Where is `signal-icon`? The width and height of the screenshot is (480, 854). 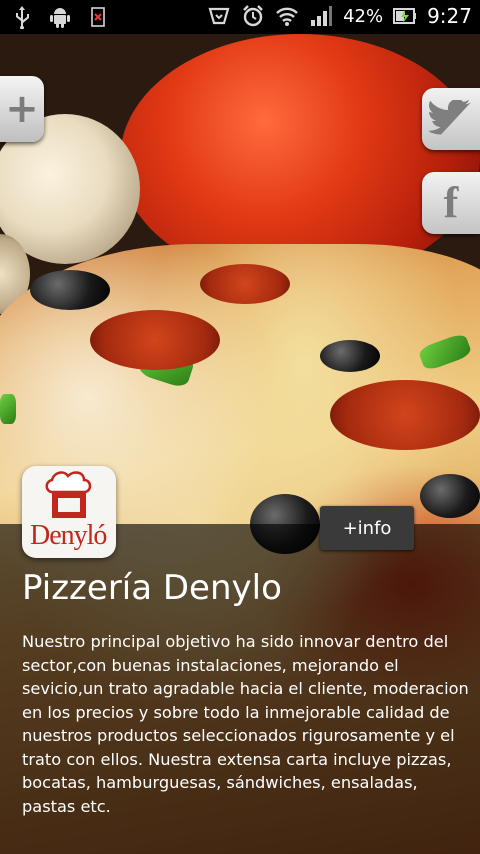 signal-icon is located at coordinates (321, 16).